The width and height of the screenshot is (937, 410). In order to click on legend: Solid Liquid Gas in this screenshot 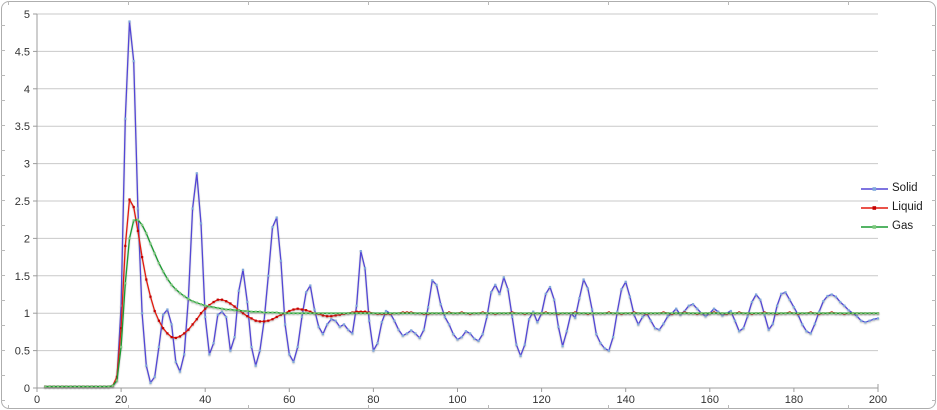, I will do `click(892, 207)`.